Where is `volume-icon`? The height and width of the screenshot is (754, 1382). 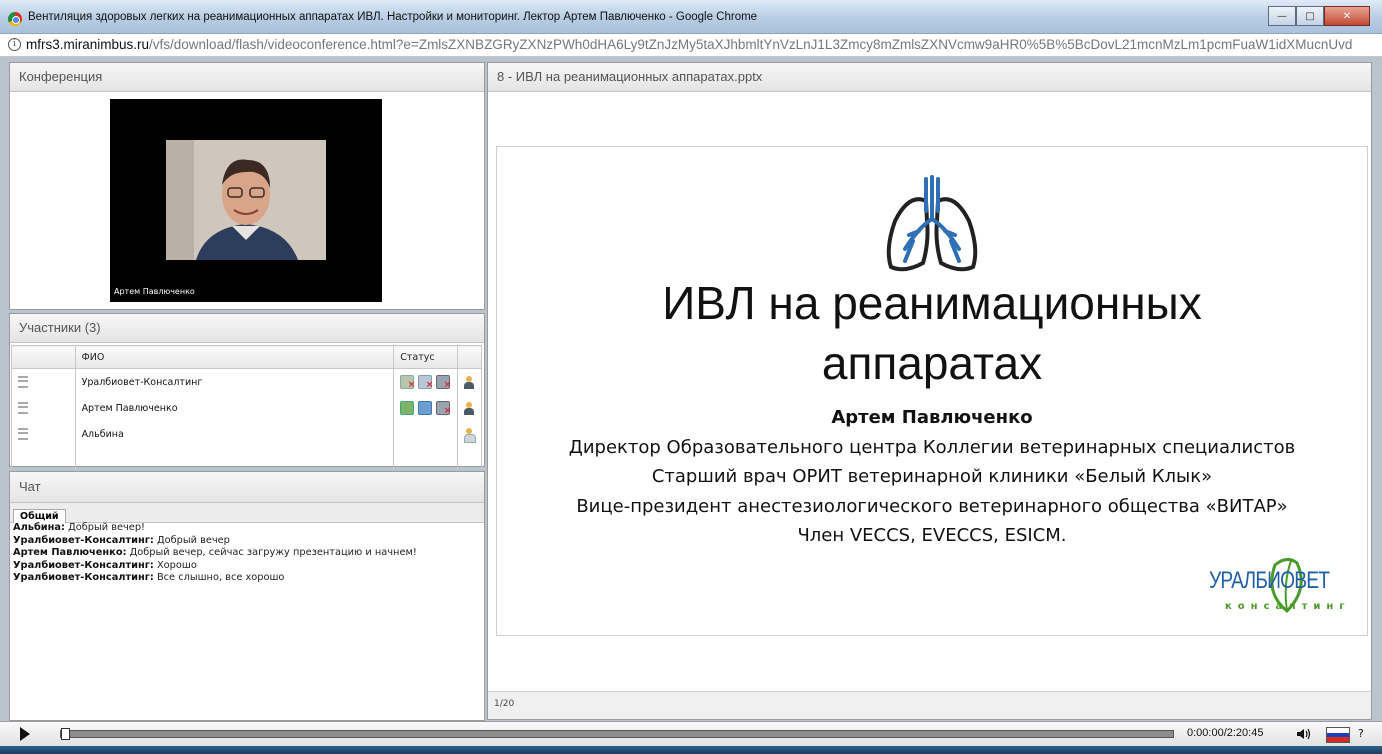
volume-icon is located at coordinates (1304, 734).